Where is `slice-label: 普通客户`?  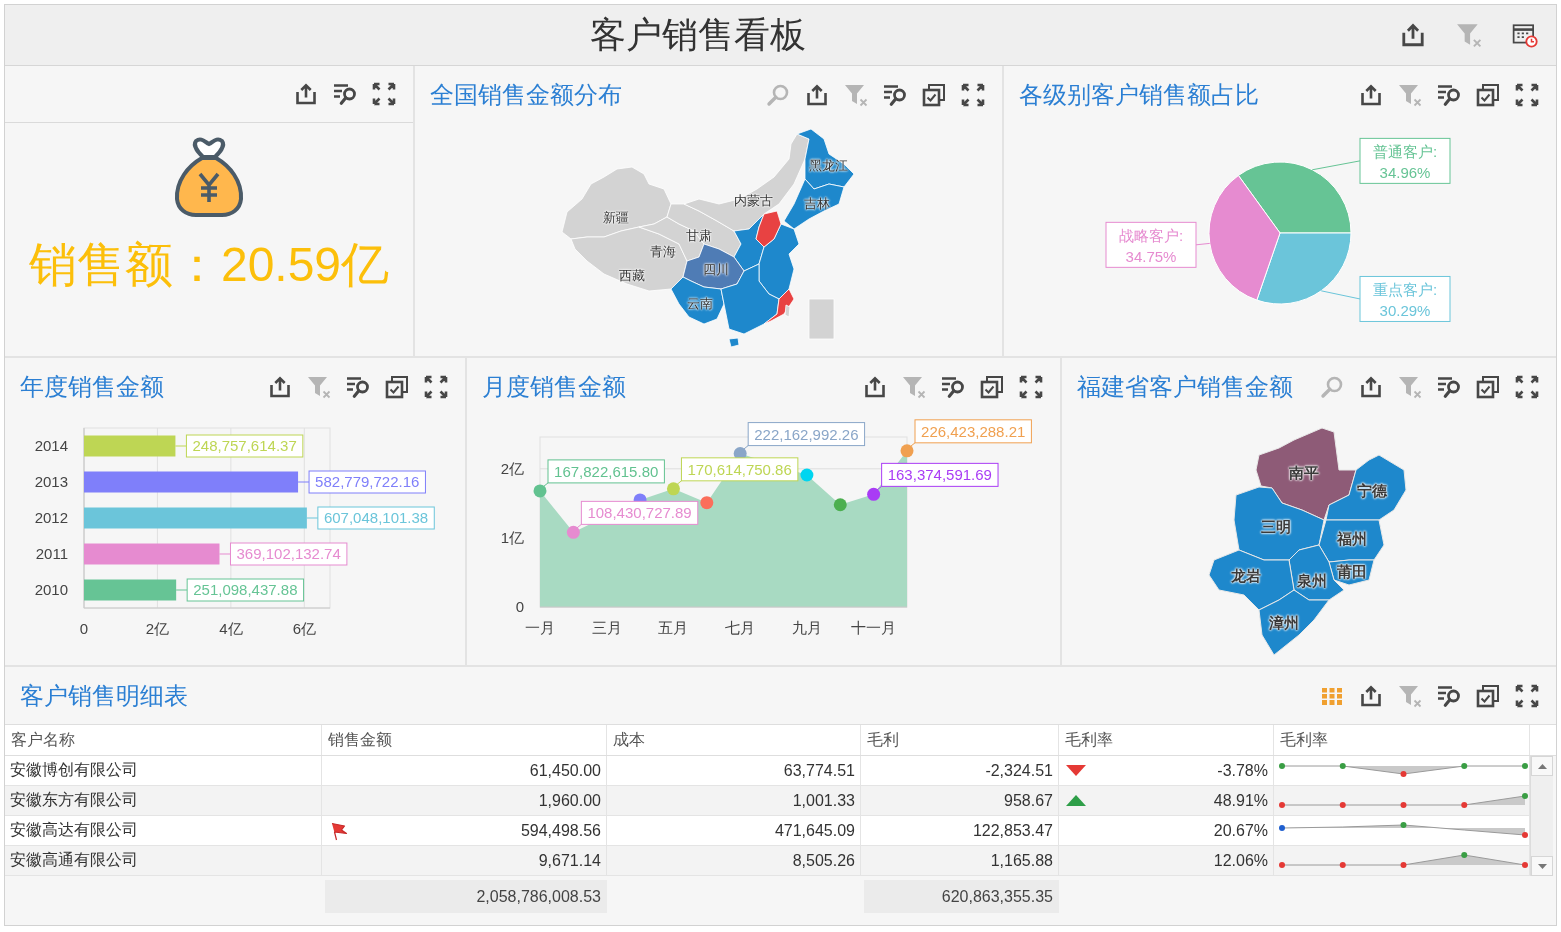
slice-label: 普通客户 is located at coordinates (1402, 151).